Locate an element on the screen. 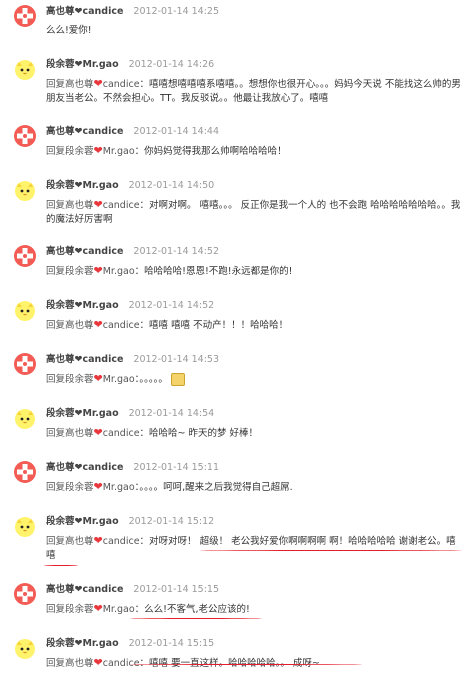  message-header: 高也尊❤candice 2012-01-14 14:52 is located at coordinates (132, 252).